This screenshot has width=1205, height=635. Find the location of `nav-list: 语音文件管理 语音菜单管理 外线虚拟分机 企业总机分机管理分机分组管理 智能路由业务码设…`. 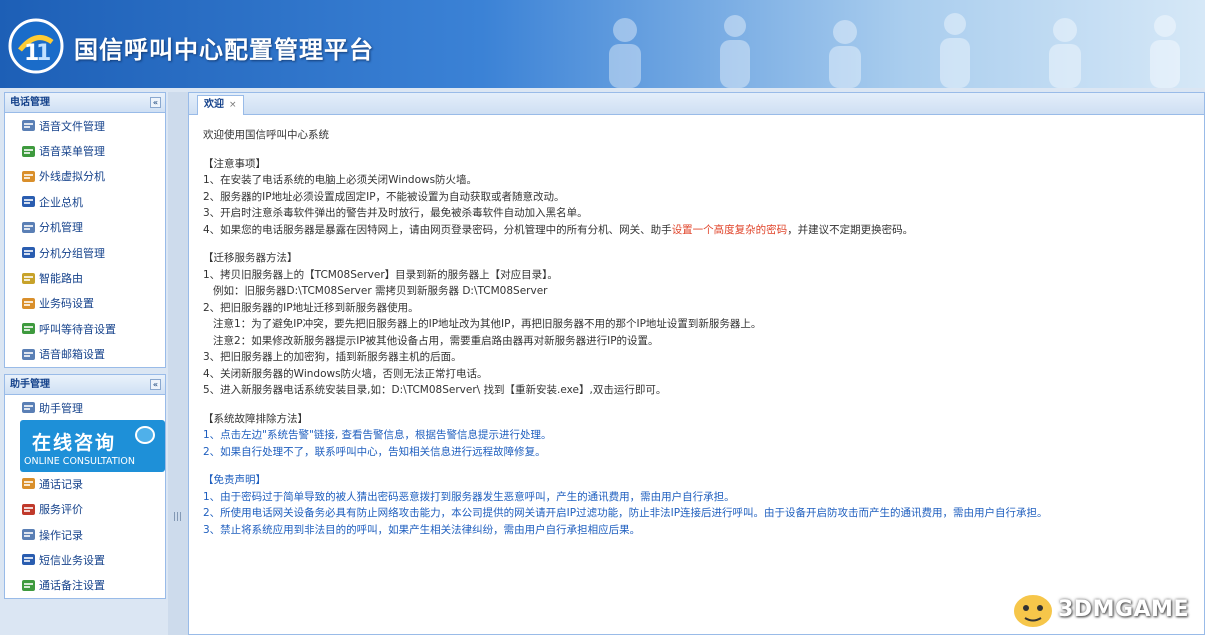

nav-list: 语音文件管理 语音菜单管理 外线虚拟分机 企业总机分机管理分机分组管理 智能路由业务码设… is located at coordinates (85, 240).